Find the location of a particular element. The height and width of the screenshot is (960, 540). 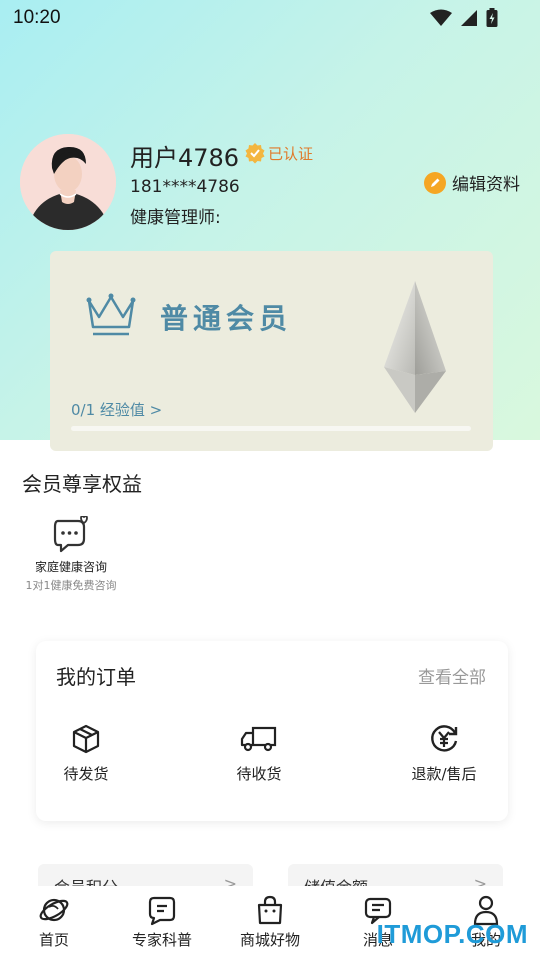

edit-profile-label: 编辑资料 is located at coordinates (486, 185).